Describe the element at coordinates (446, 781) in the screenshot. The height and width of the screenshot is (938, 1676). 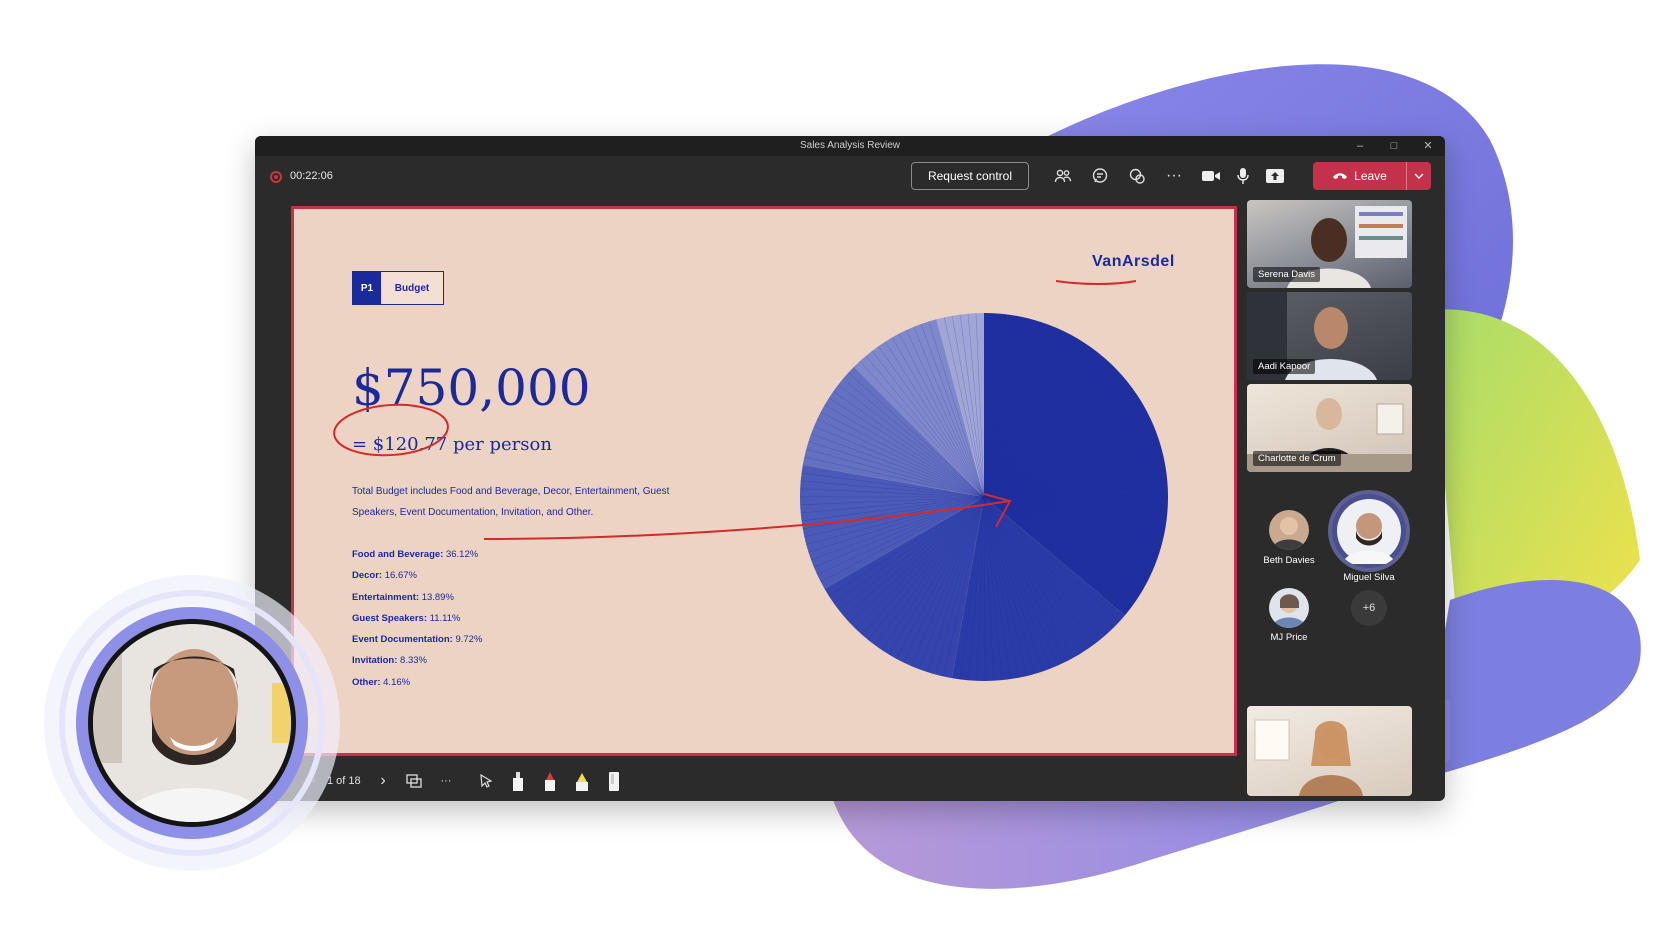
I see `more-options-icon: ···` at that location.